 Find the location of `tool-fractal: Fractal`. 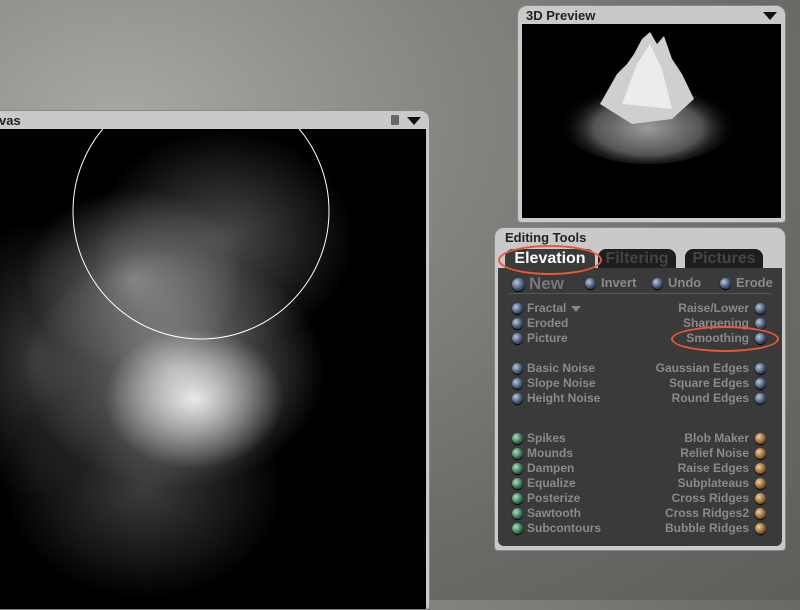

tool-fractal: Fractal is located at coordinates (547, 308).